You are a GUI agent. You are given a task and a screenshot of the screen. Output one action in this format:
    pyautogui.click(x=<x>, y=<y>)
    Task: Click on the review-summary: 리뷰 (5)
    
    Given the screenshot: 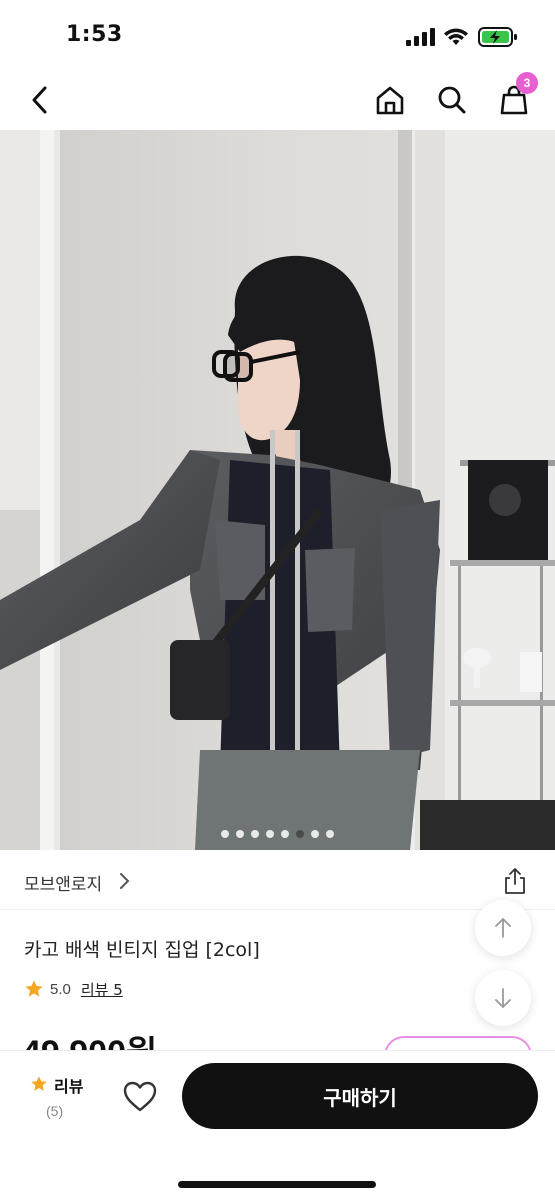 What is the action you would take?
    pyautogui.click(x=61, y=1101)
    